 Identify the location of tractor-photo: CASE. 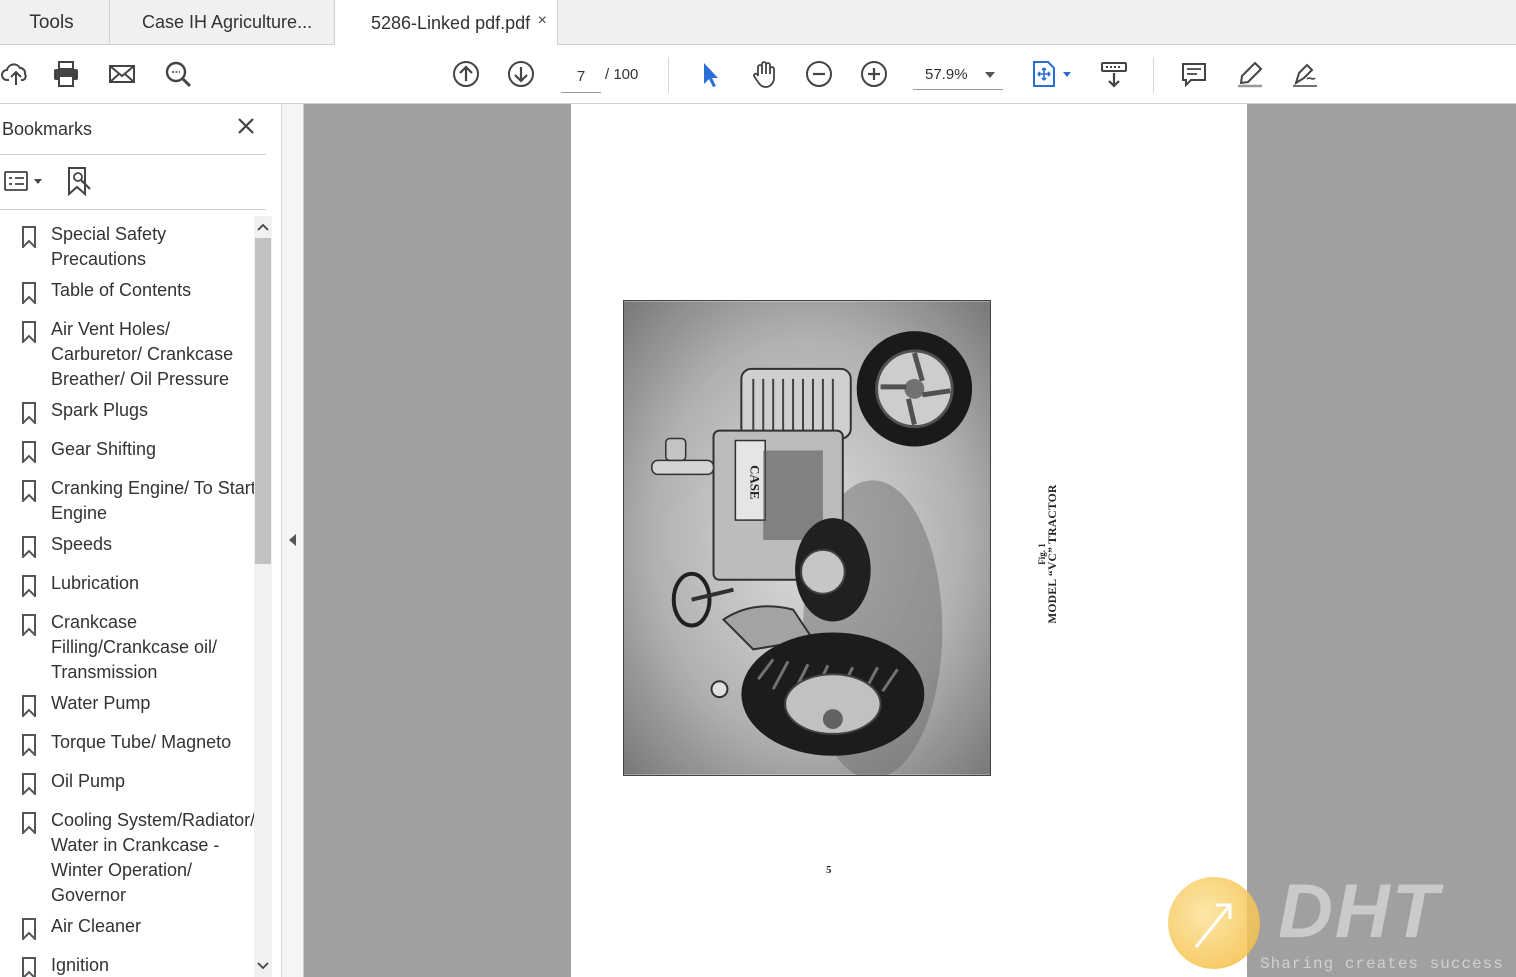
(807, 538).